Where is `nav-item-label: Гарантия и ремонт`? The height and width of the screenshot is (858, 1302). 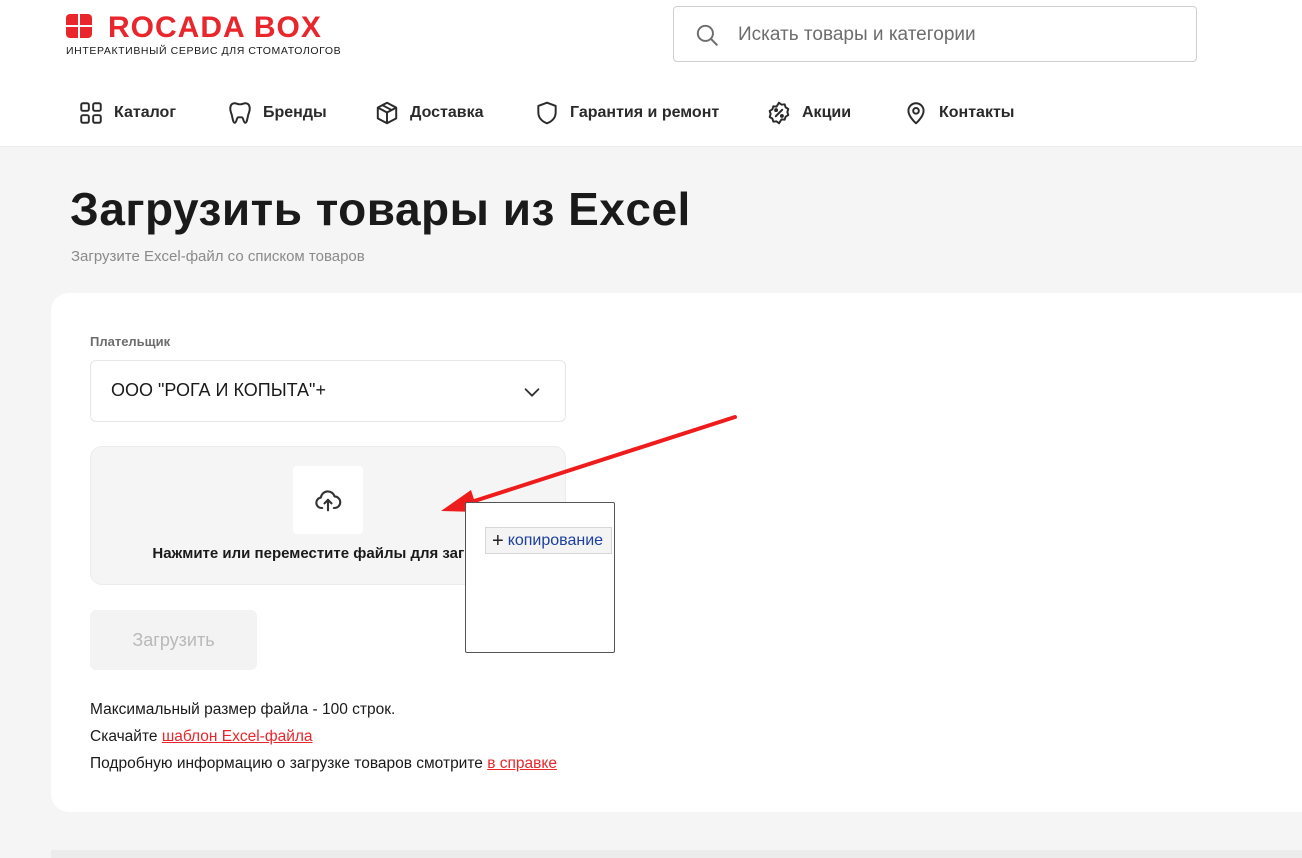 nav-item-label: Гарантия и ремонт is located at coordinates (645, 112).